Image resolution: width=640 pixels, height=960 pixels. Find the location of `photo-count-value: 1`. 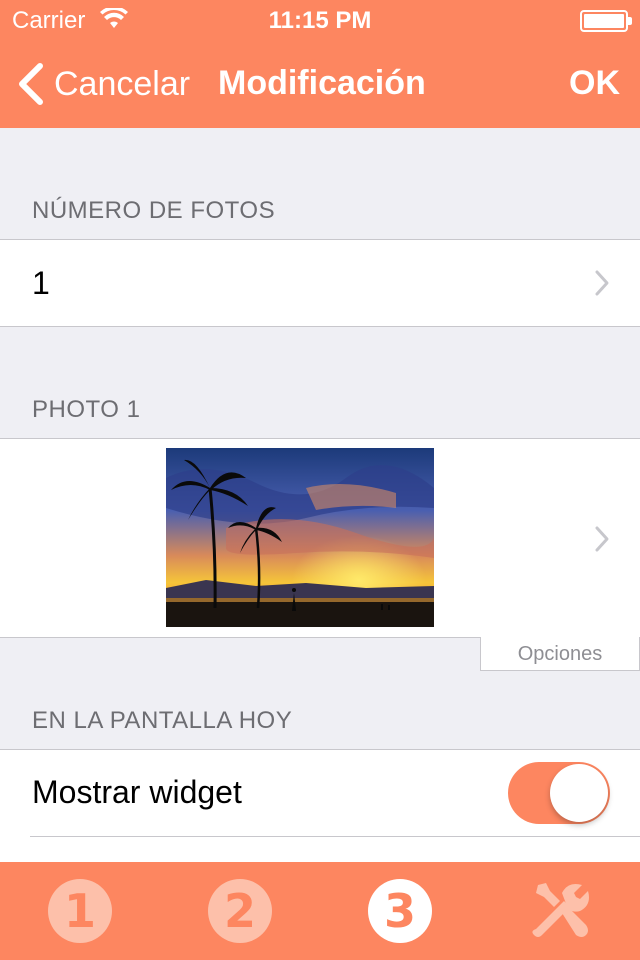

photo-count-value: 1 is located at coordinates (41, 283).